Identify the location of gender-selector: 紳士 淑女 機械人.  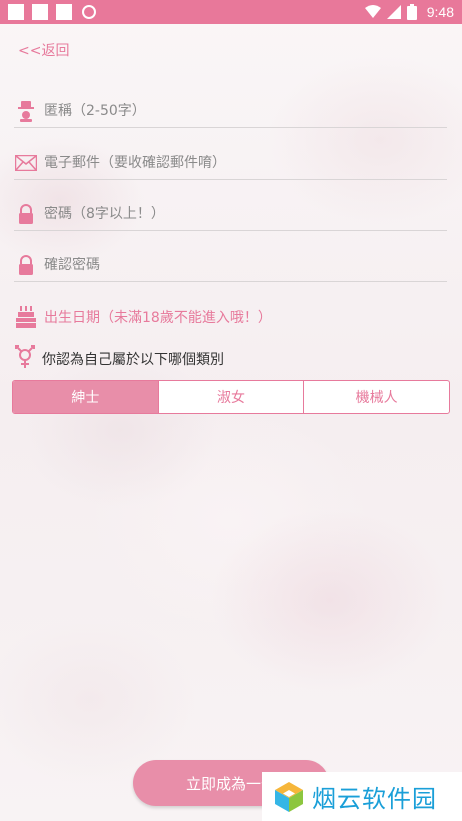
(231, 397).